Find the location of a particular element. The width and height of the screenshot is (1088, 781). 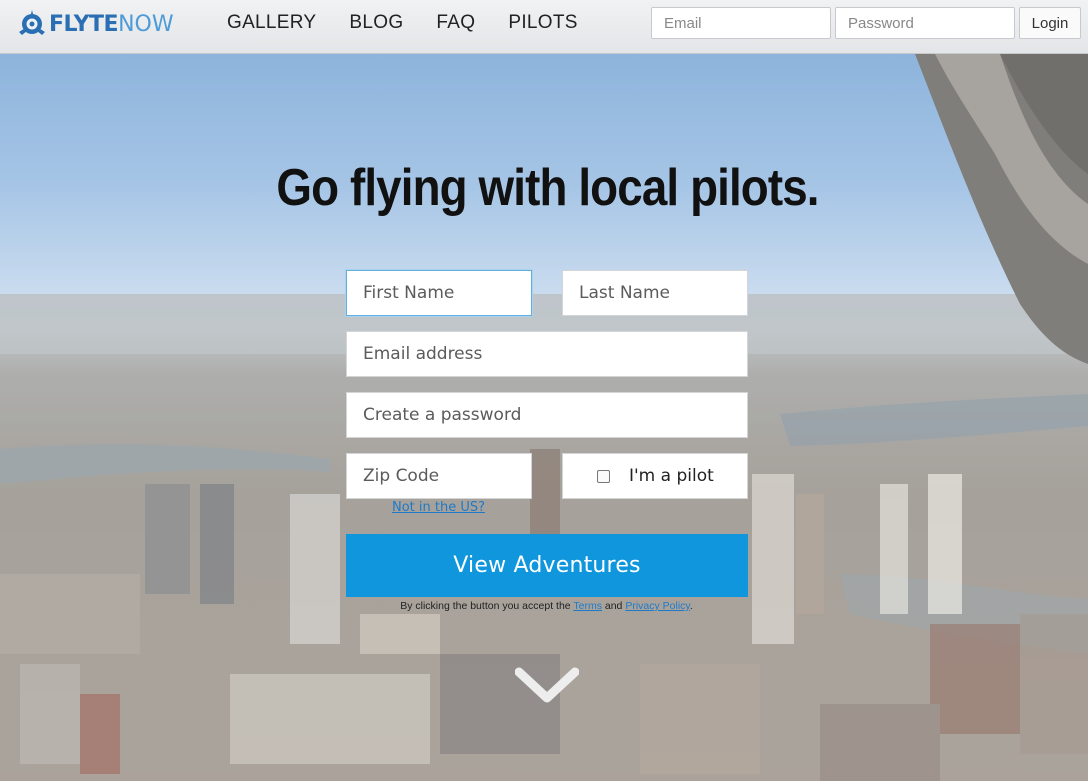

terms-link: Terms is located at coordinates (587, 606).